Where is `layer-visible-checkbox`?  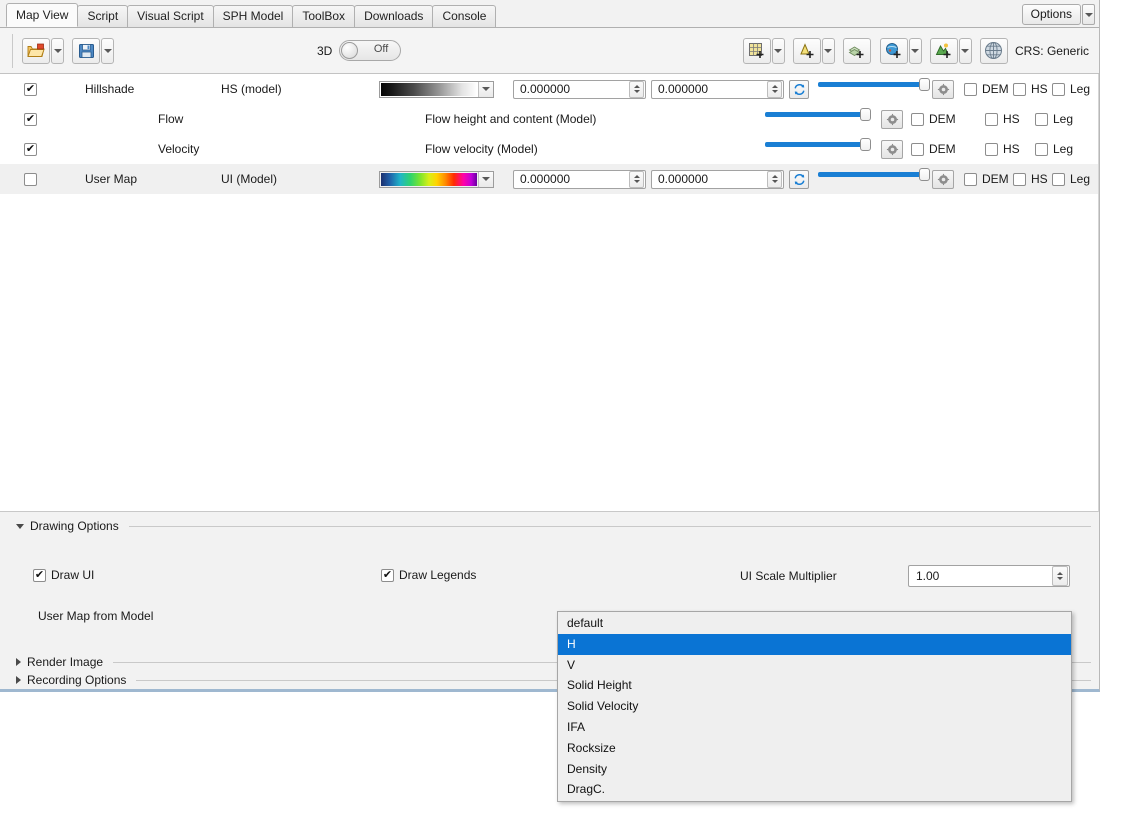 layer-visible-checkbox is located at coordinates (30, 179).